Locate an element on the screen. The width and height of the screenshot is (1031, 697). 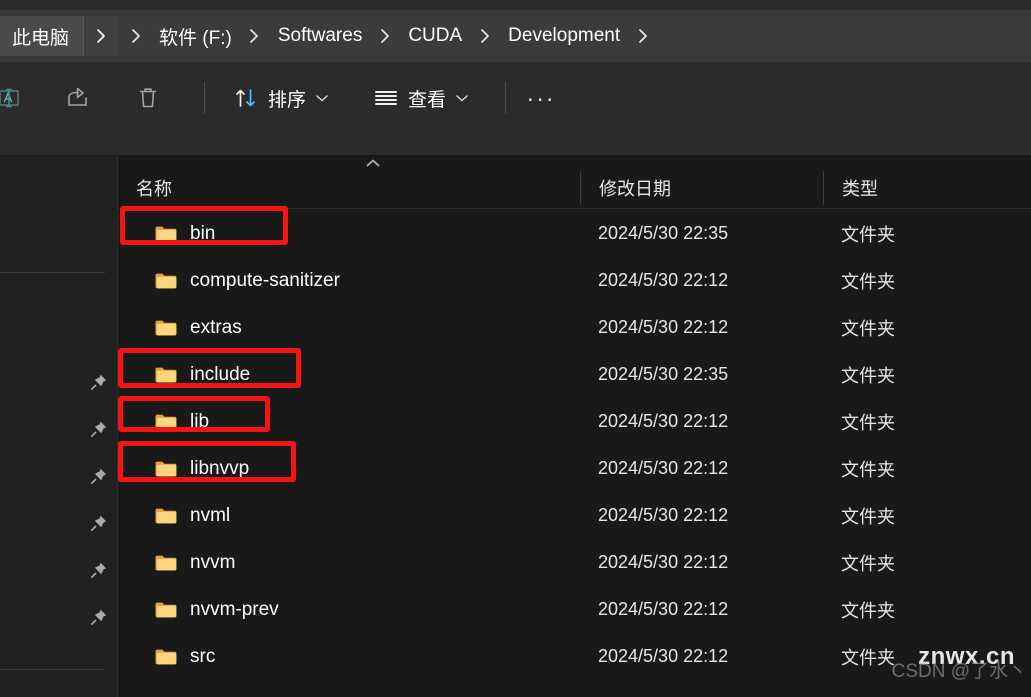
share-icon is located at coordinates (78, 98).